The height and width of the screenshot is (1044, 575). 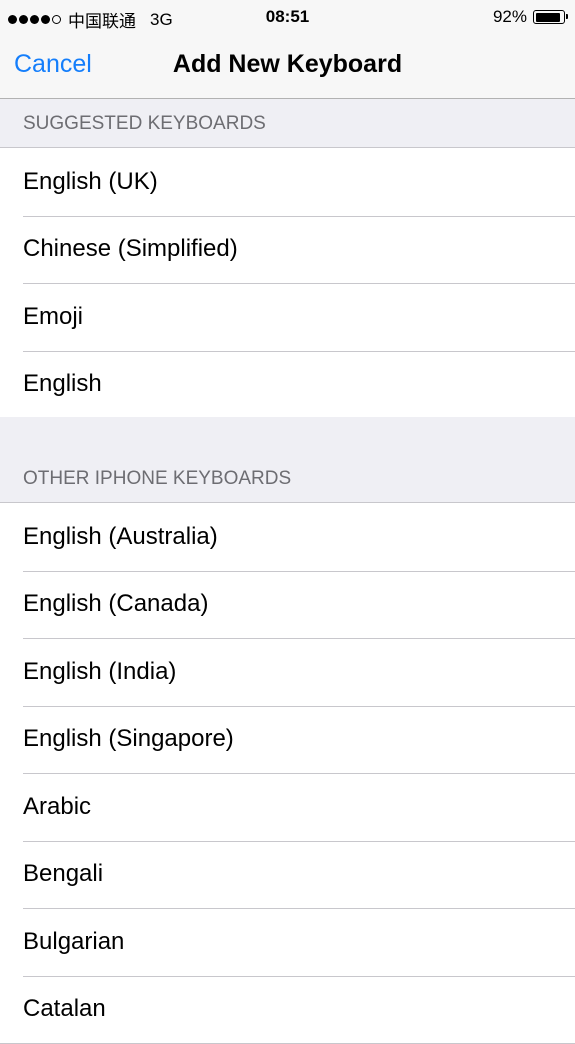 What do you see at coordinates (287, 739) in the screenshot?
I see `keyboard-row: English (Singapore)` at bounding box center [287, 739].